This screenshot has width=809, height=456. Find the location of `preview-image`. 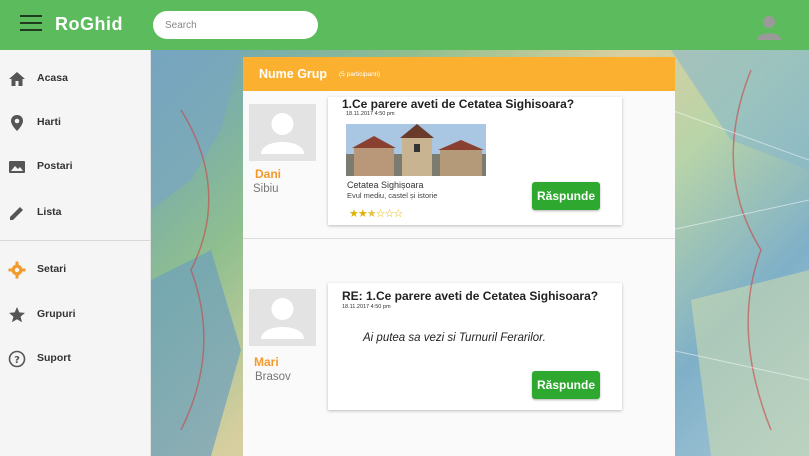

preview-image is located at coordinates (416, 150).